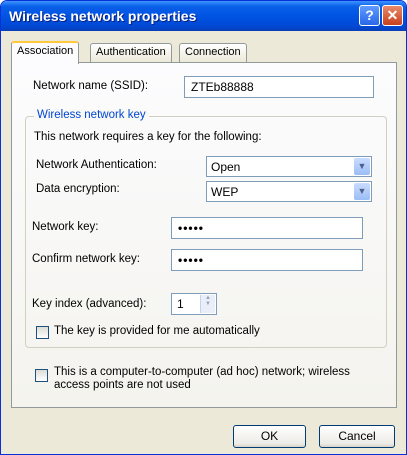 The width and height of the screenshot is (407, 455). I want to click on ssid-input: ZTEb88888, so click(279, 87).